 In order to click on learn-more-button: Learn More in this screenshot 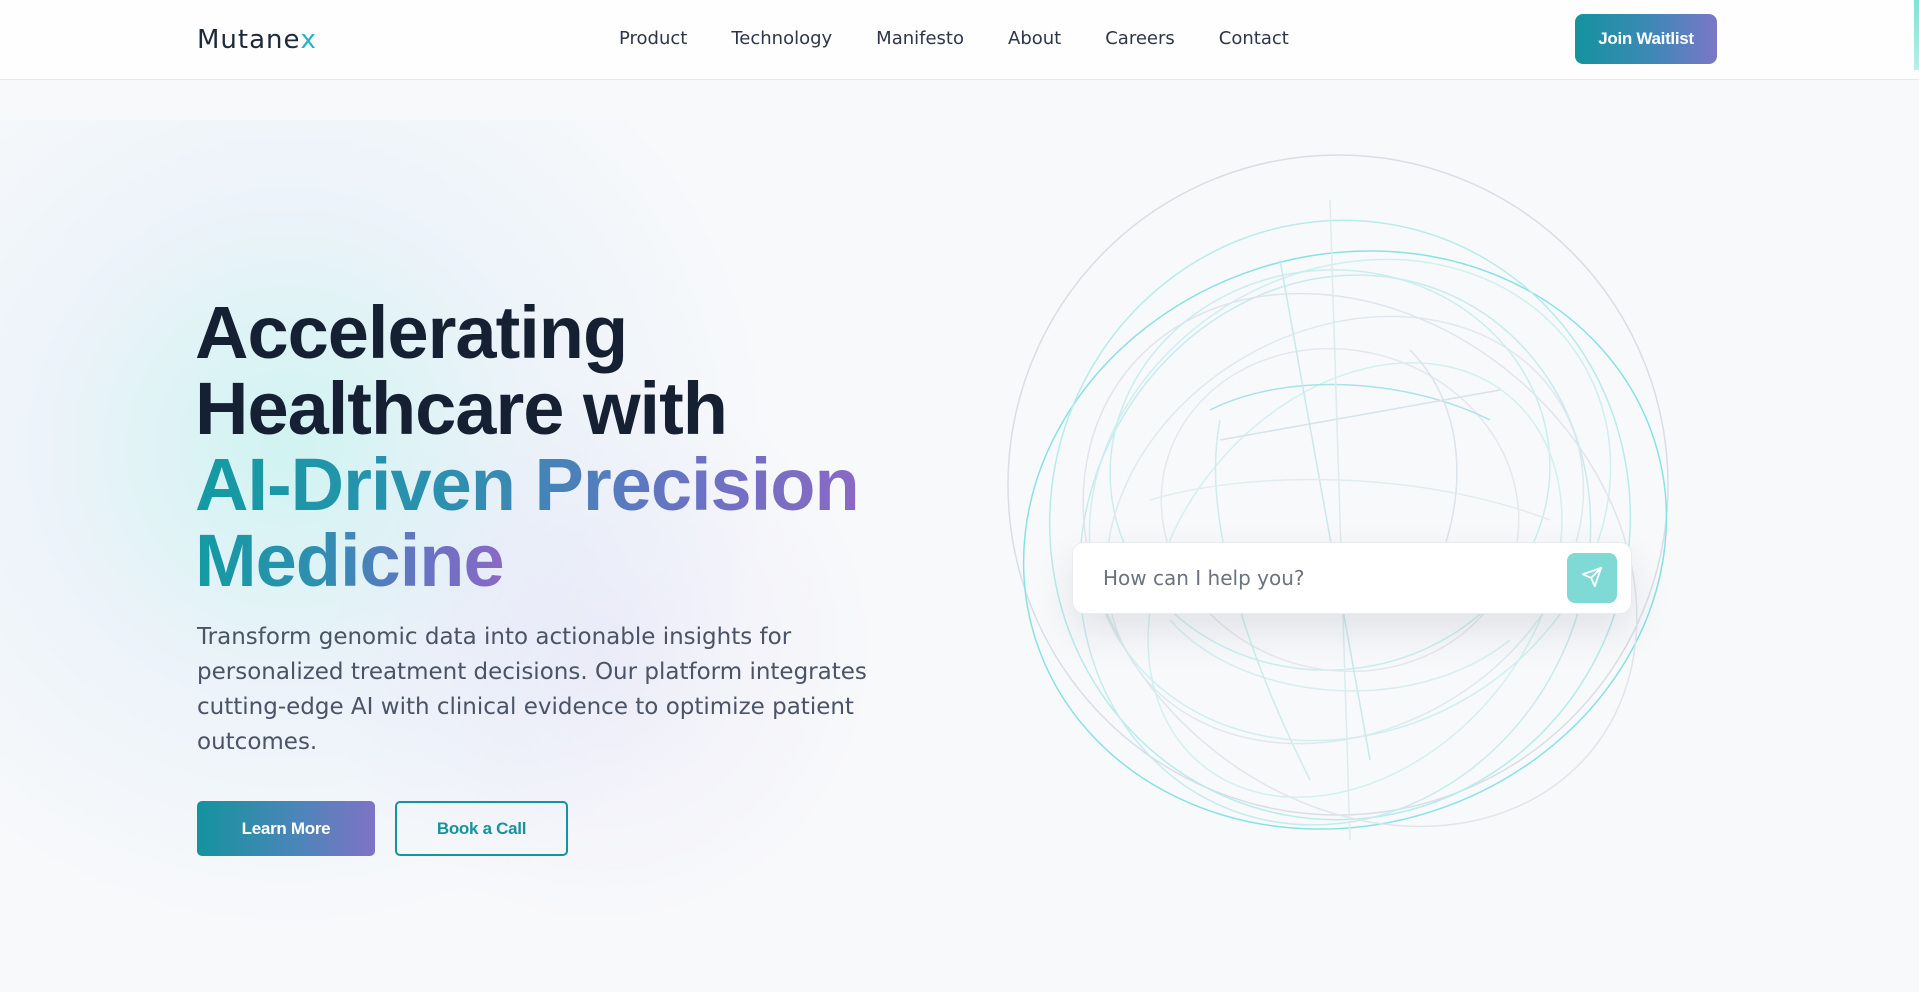, I will do `click(286, 828)`.